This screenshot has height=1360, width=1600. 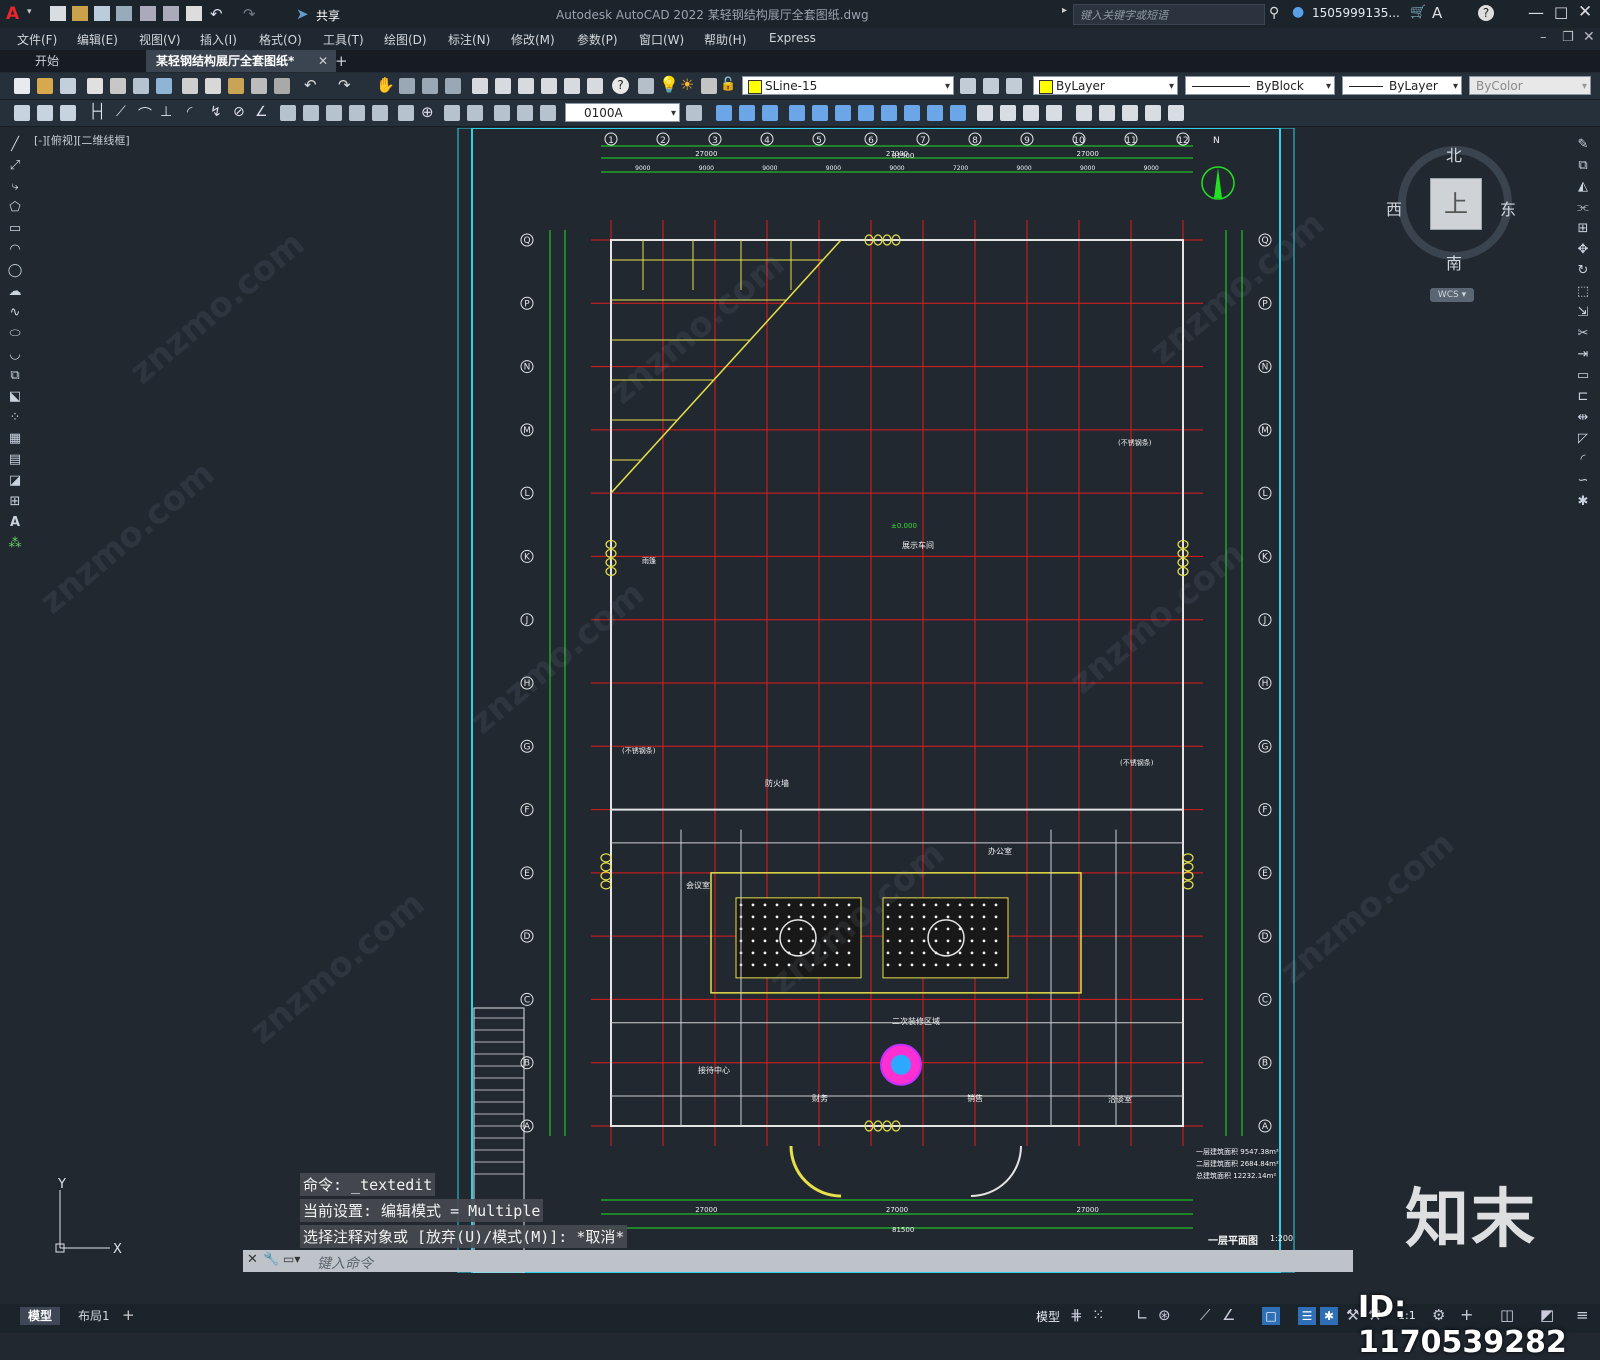 What do you see at coordinates (694, 113) in the screenshot?
I see `dimension-style-icon` at bounding box center [694, 113].